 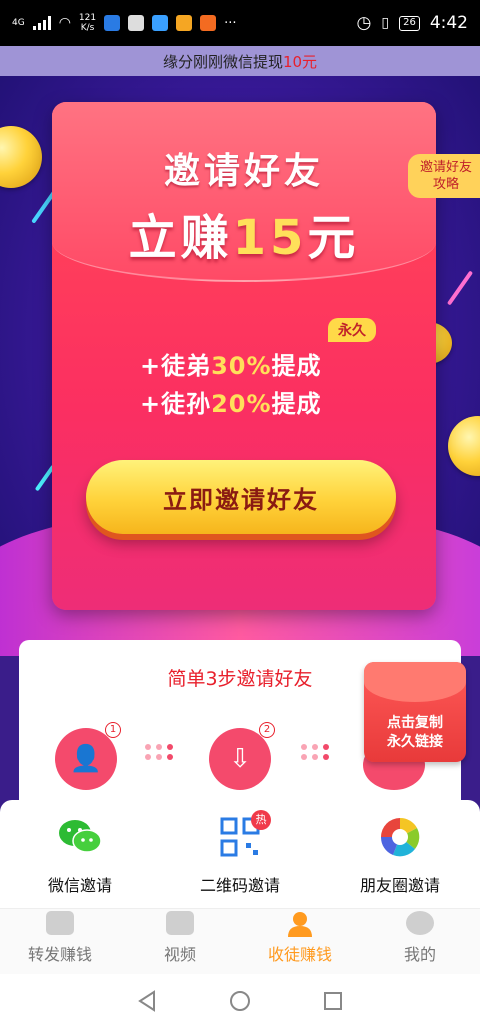 I want to click on add-user-icon: 👤, so click(x=86, y=759).